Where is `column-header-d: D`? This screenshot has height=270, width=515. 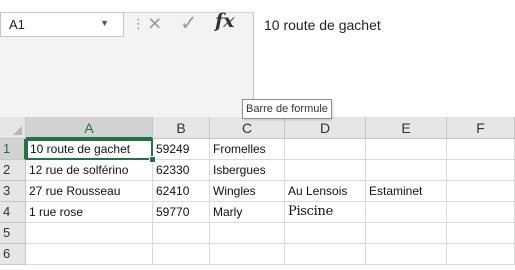 column-header-d: D is located at coordinates (325, 128).